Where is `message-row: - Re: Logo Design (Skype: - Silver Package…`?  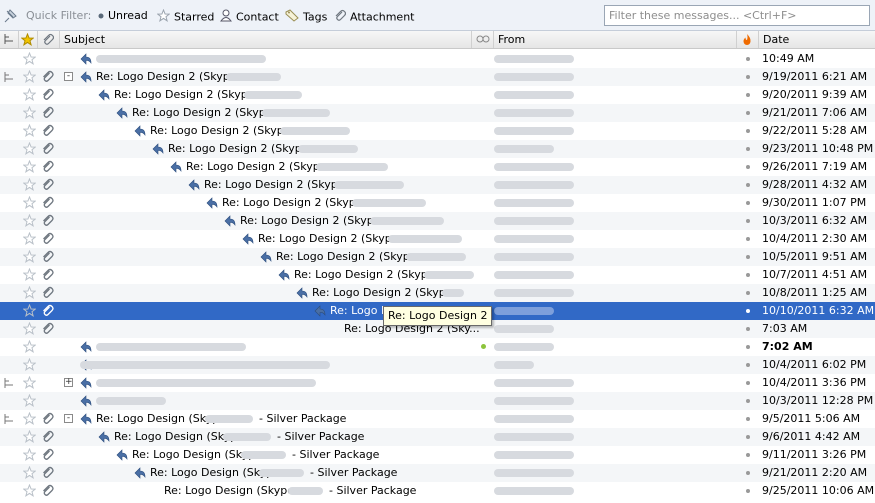
message-row: - Re: Logo Design (Skype: - Silver Package… is located at coordinates (437, 419).